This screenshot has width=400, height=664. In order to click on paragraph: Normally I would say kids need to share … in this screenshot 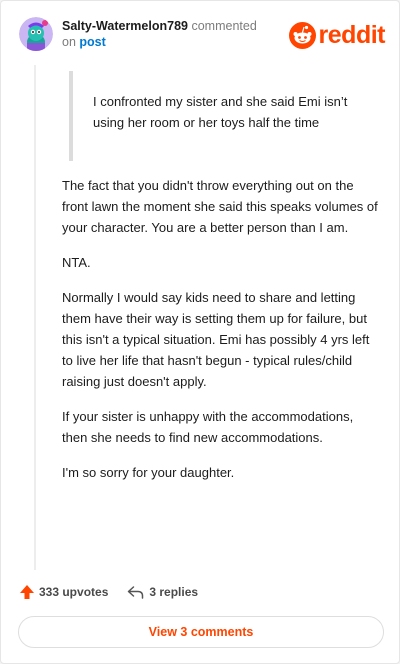, I will do `click(216, 339)`.